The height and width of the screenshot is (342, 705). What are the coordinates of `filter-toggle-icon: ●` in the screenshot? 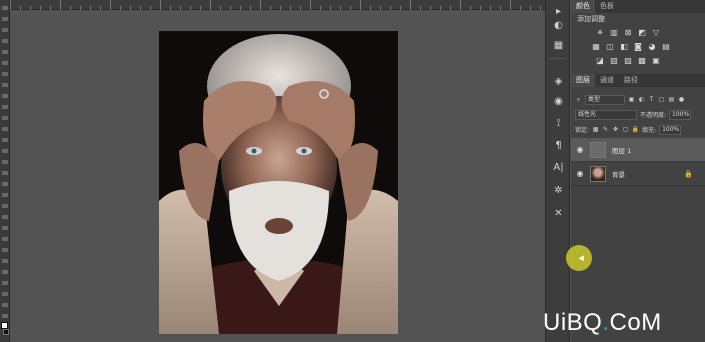 It's located at (681, 99).